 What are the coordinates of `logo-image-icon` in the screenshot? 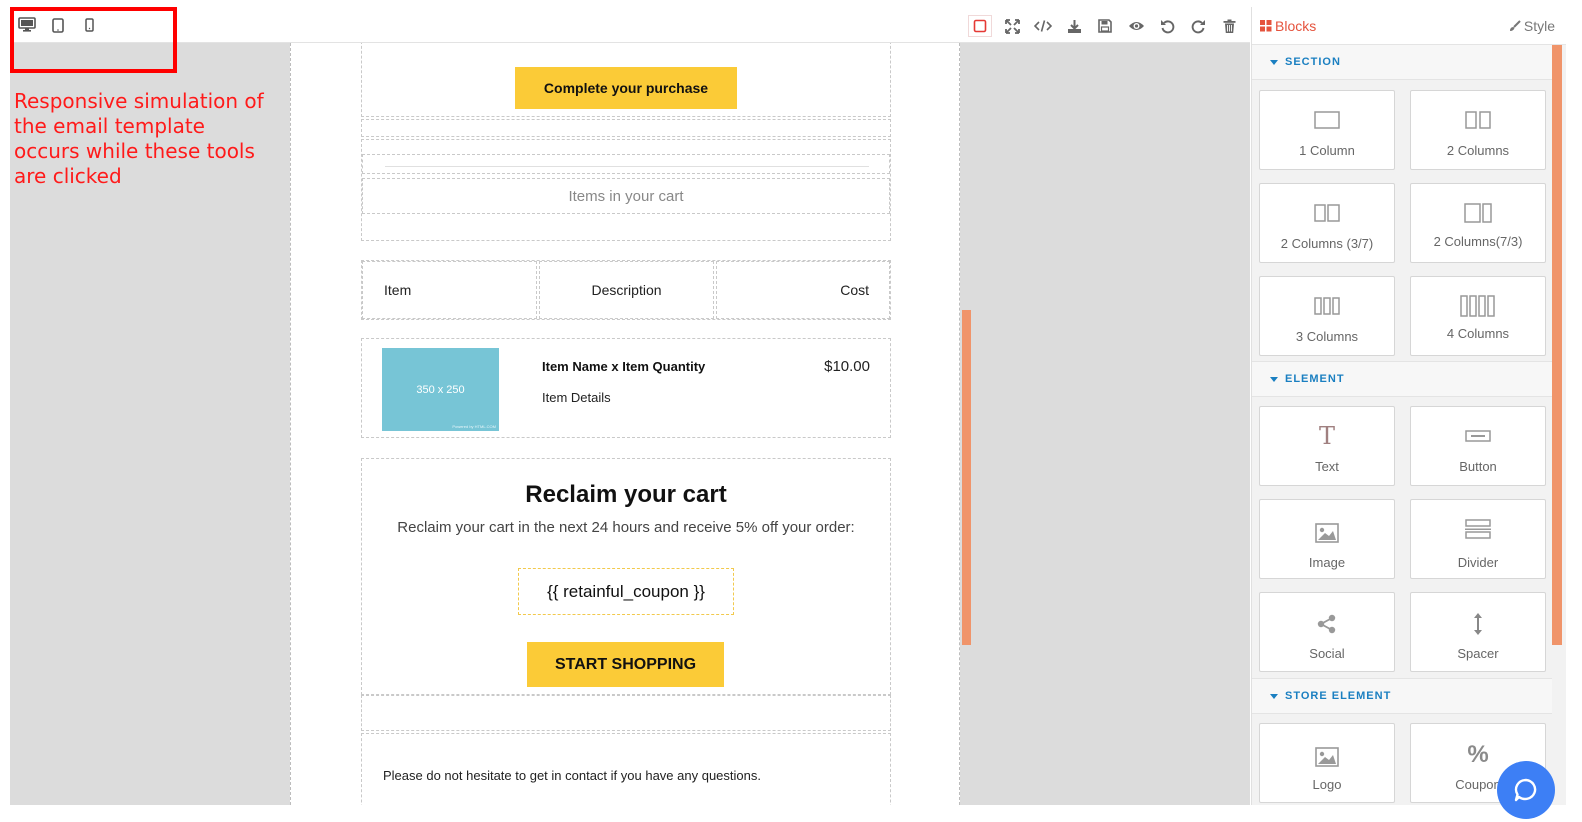 It's located at (1327, 757).